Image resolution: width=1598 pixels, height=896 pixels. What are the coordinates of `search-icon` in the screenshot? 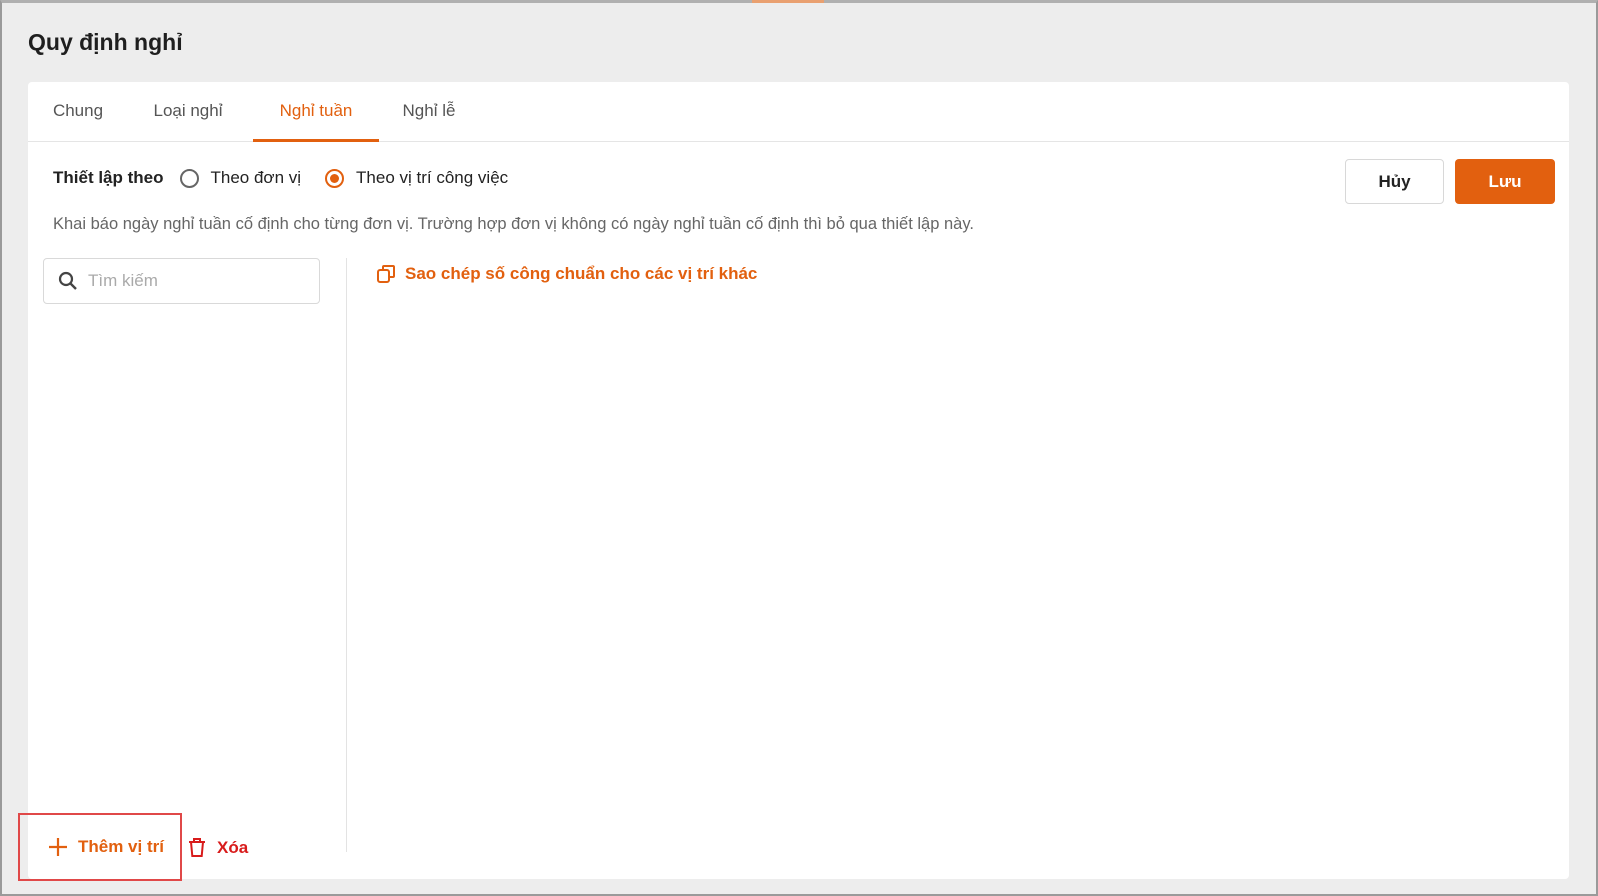 It's located at (67, 280).